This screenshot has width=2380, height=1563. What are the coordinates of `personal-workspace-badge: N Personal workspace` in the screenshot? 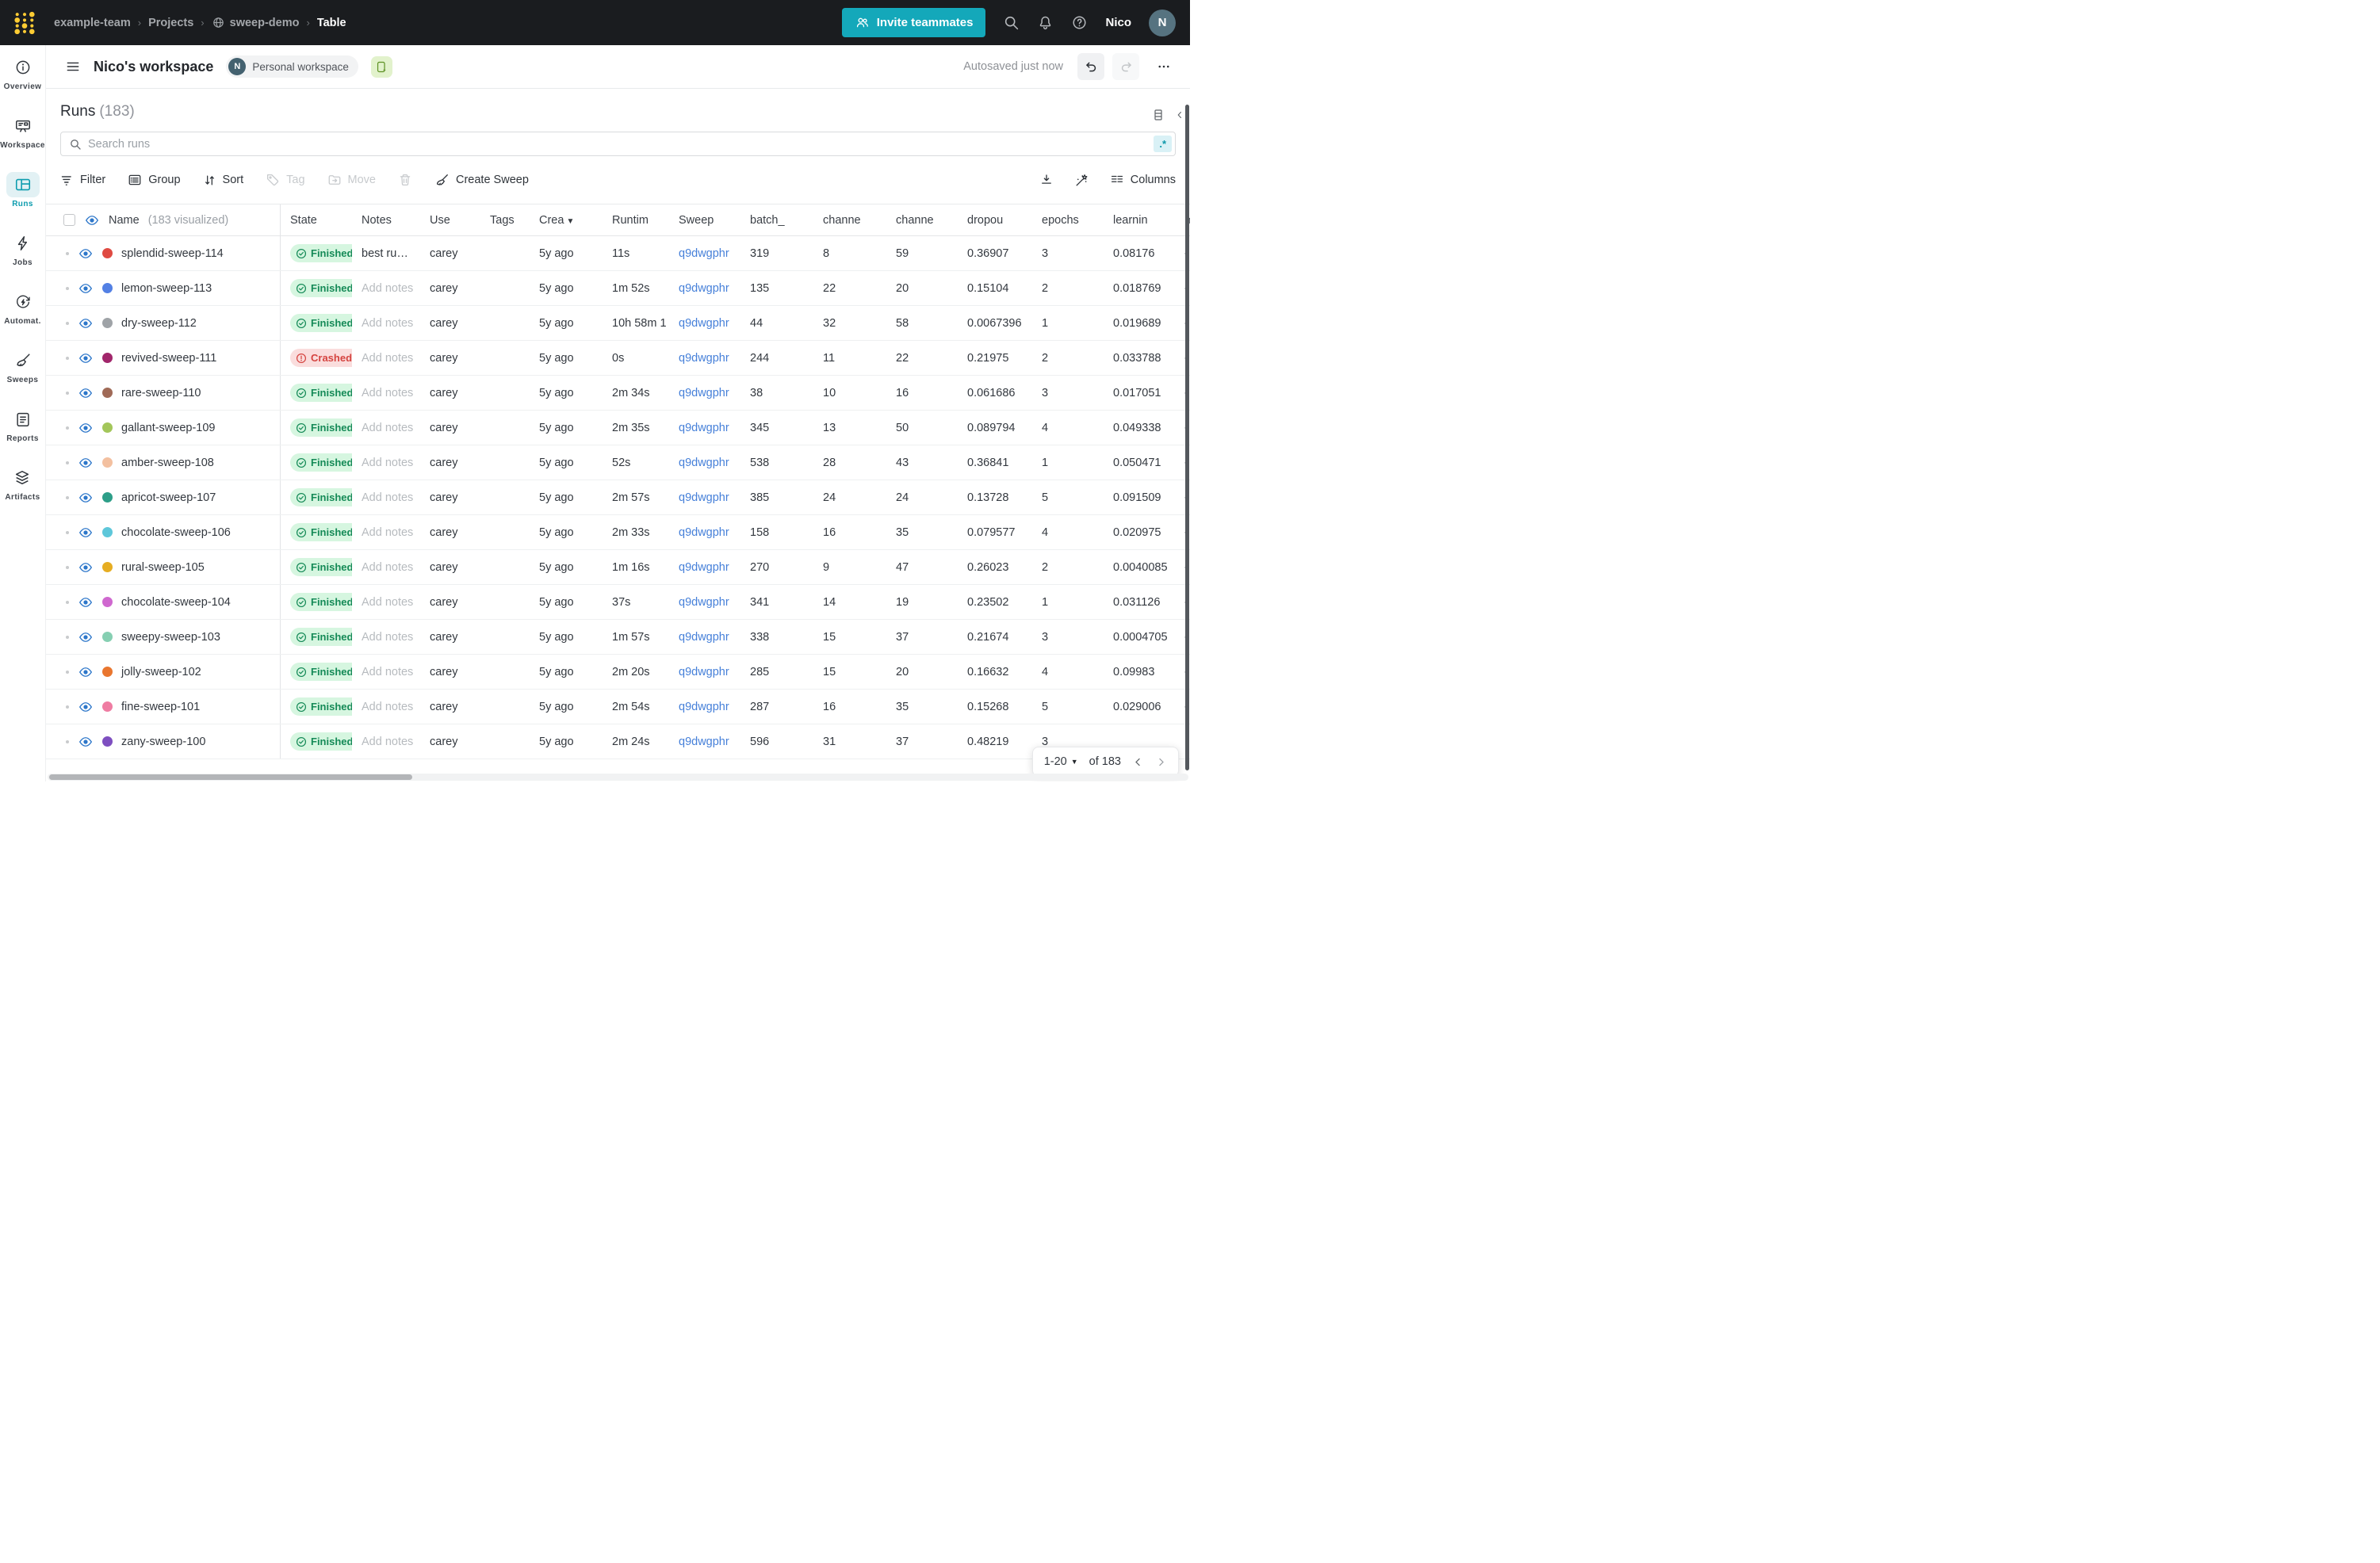 It's located at (292, 66).